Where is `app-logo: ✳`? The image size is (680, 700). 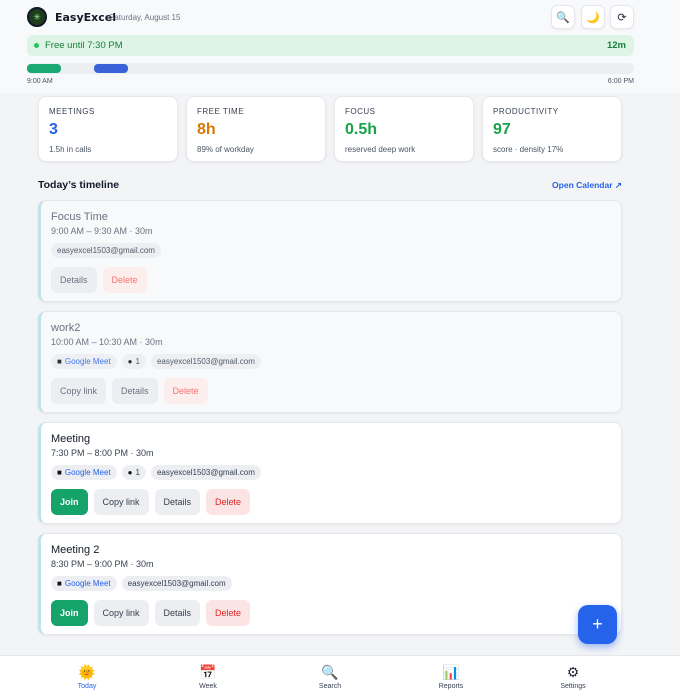 app-logo: ✳ is located at coordinates (37, 17).